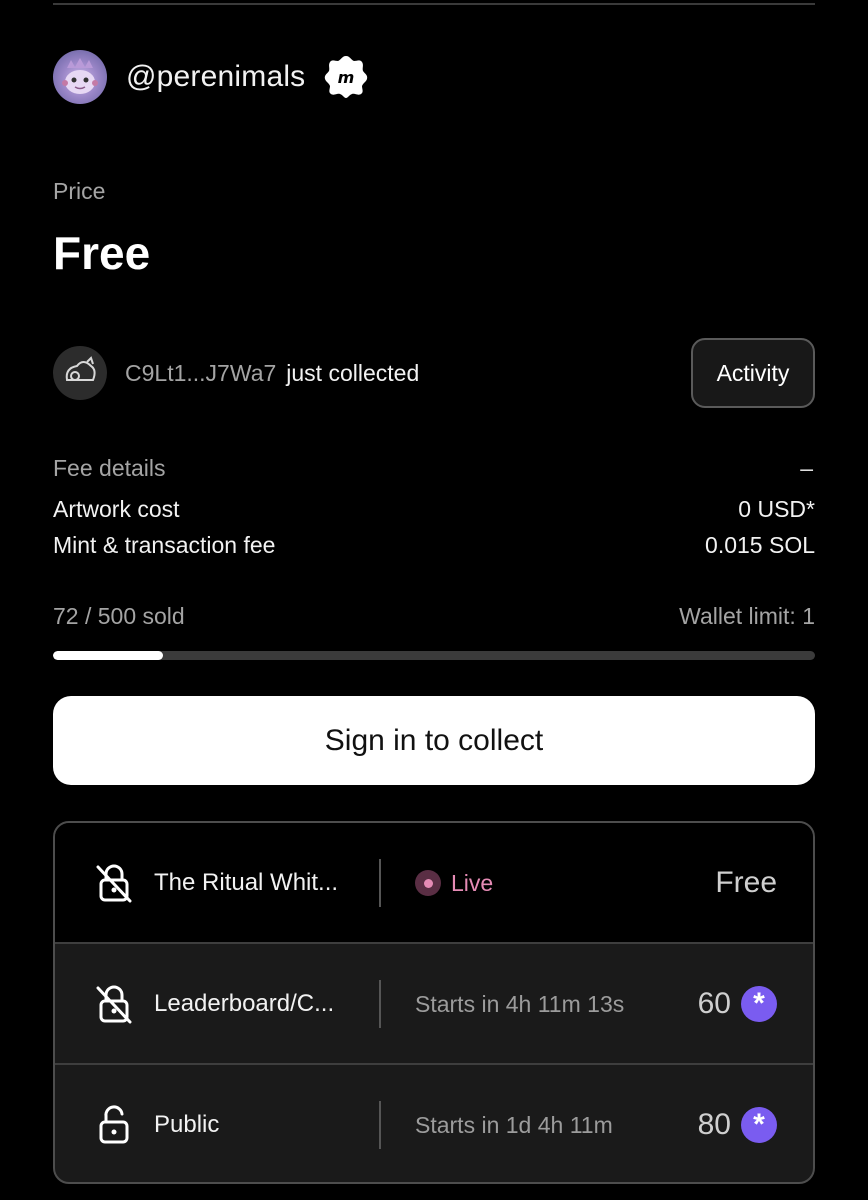 Image resolution: width=868 pixels, height=1200 pixels. I want to click on fee-details-label: Fee details, so click(109, 468).